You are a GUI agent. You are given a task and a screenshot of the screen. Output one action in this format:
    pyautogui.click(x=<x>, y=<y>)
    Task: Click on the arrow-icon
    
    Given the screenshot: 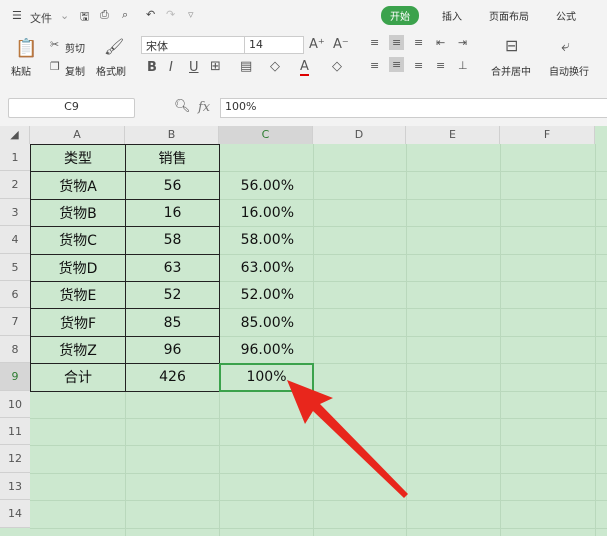 What is the action you would take?
    pyautogui.click(x=347, y=439)
    